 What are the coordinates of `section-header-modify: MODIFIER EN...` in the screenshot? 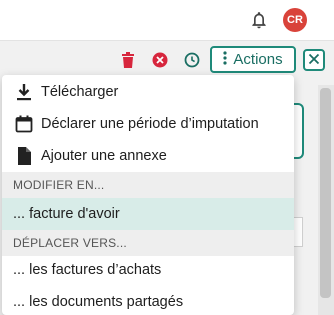 It's located at (148, 185).